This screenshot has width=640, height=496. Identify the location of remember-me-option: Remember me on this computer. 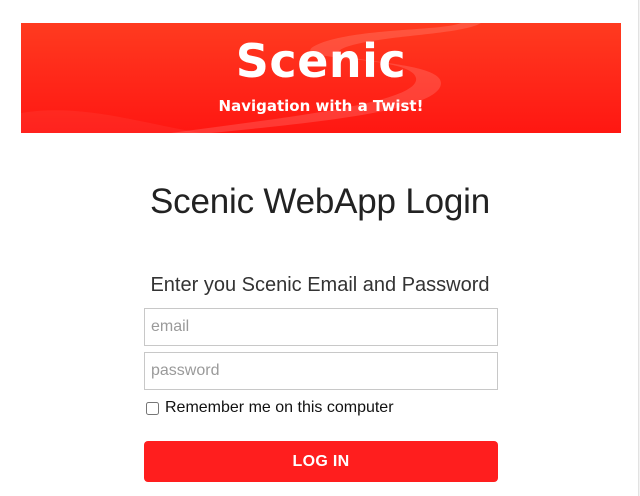
(270, 408).